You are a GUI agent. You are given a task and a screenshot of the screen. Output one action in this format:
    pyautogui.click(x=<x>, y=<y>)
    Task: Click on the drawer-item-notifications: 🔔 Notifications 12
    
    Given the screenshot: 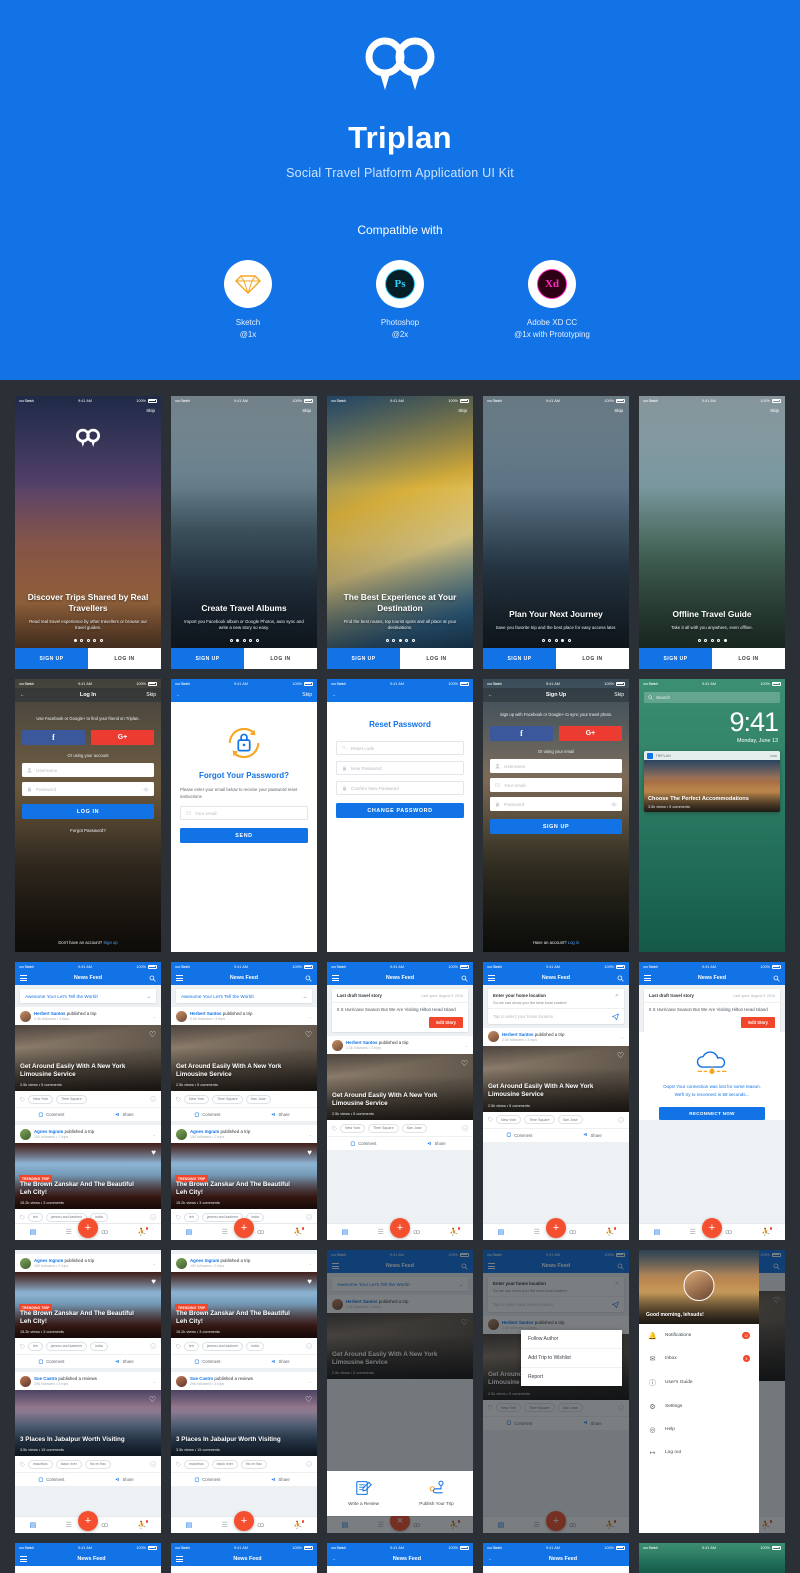 What is the action you would take?
    pyautogui.click(x=699, y=1335)
    